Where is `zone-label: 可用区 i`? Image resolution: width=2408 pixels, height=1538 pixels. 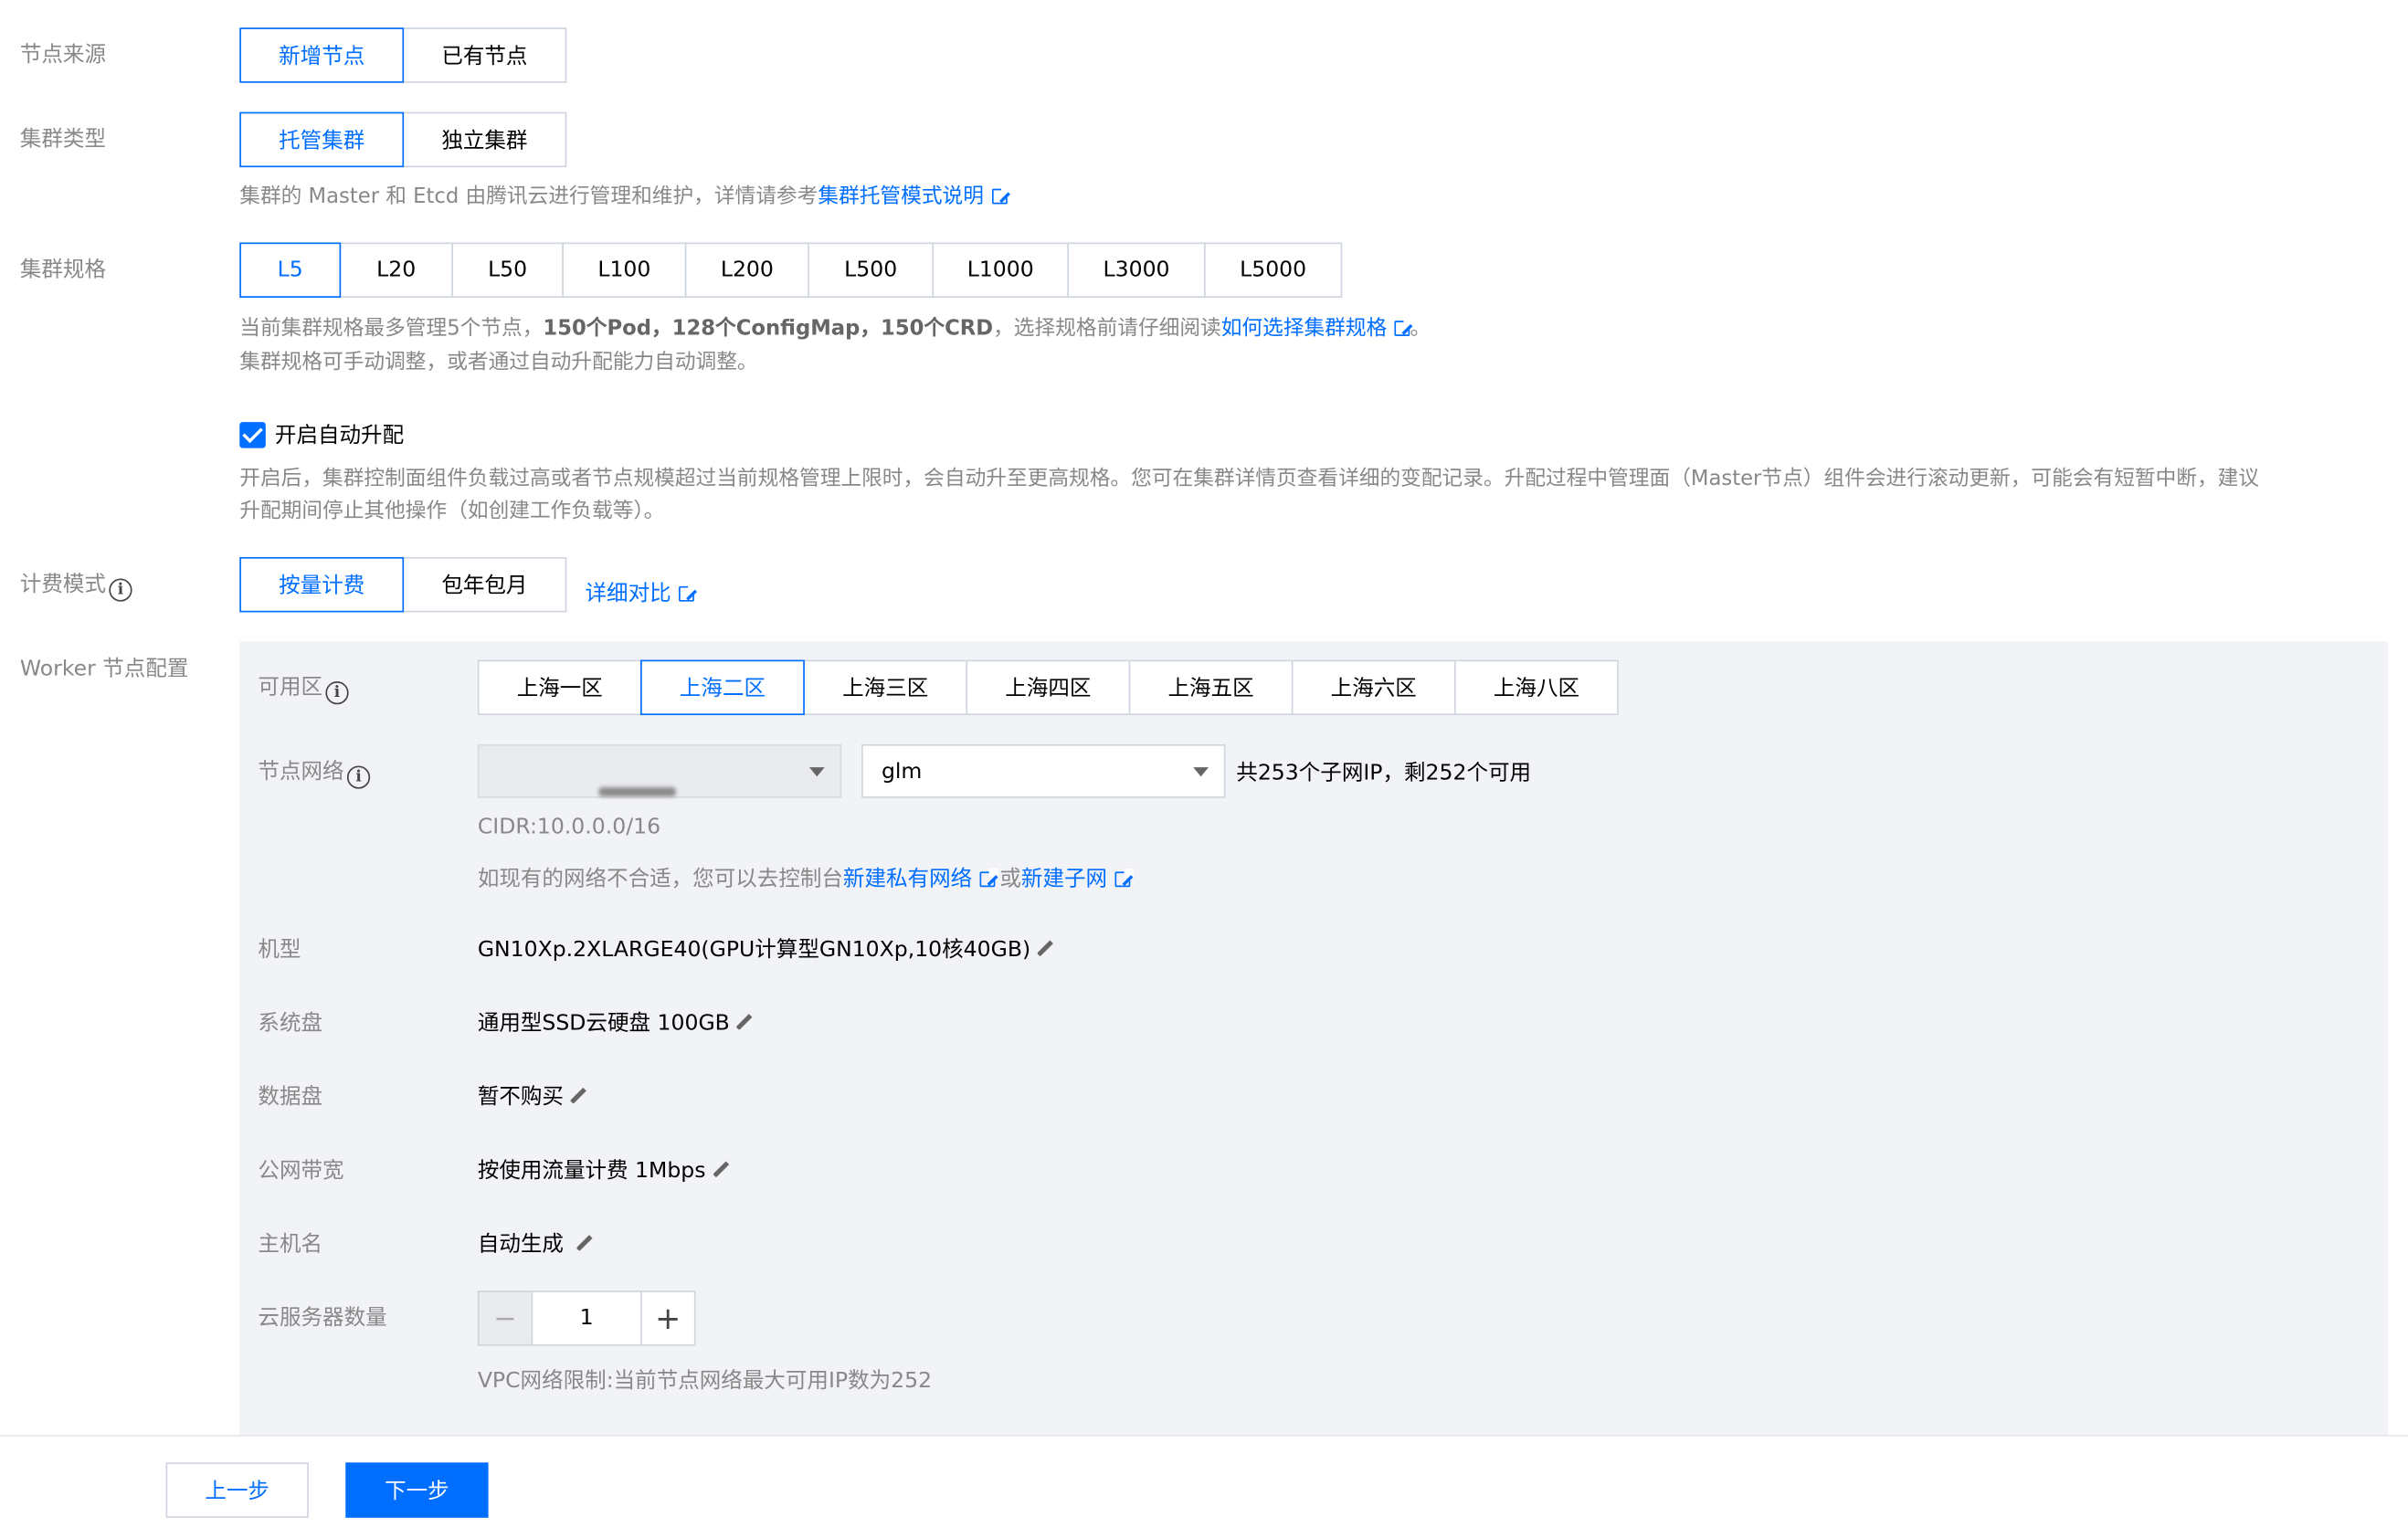 zone-label: 可用区 i is located at coordinates (303, 689).